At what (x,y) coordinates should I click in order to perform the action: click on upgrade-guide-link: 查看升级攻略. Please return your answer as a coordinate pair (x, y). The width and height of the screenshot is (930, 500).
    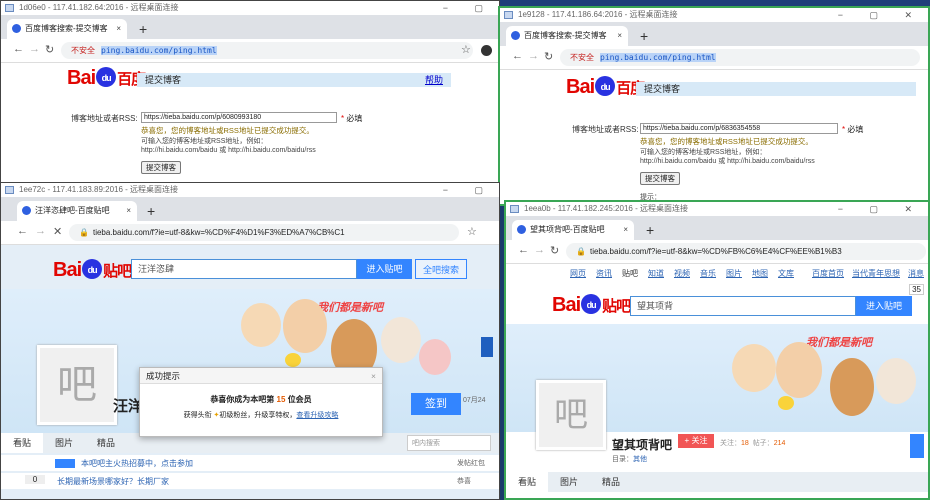
    Looking at the image, I should click on (317, 415).